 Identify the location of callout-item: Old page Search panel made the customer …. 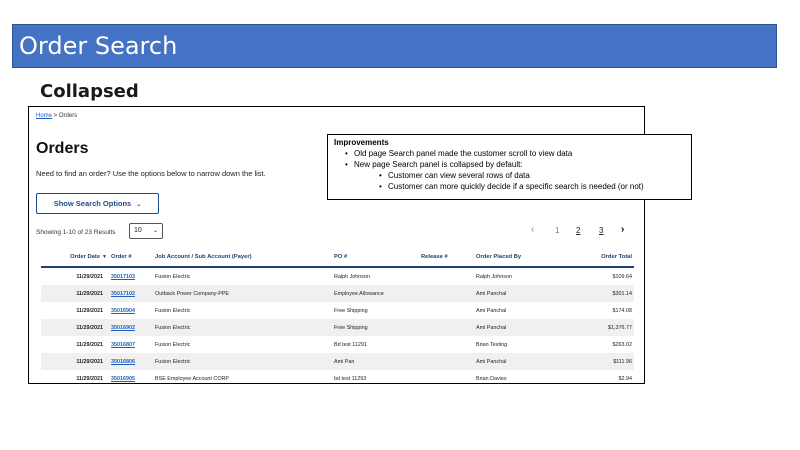
(509, 153).